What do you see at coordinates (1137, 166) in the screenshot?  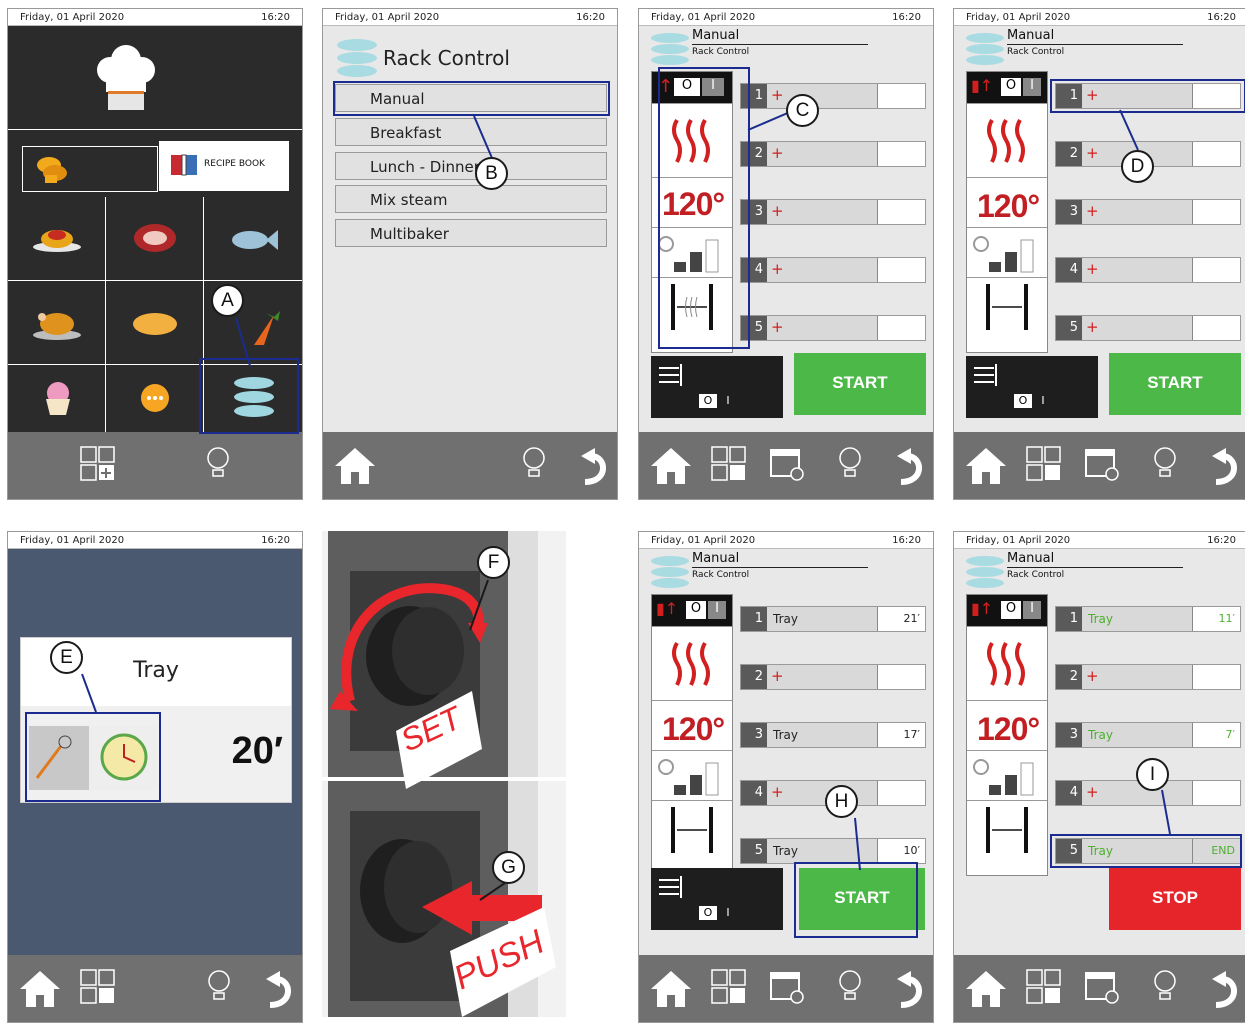 I see `callout-d: D` at bounding box center [1137, 166].